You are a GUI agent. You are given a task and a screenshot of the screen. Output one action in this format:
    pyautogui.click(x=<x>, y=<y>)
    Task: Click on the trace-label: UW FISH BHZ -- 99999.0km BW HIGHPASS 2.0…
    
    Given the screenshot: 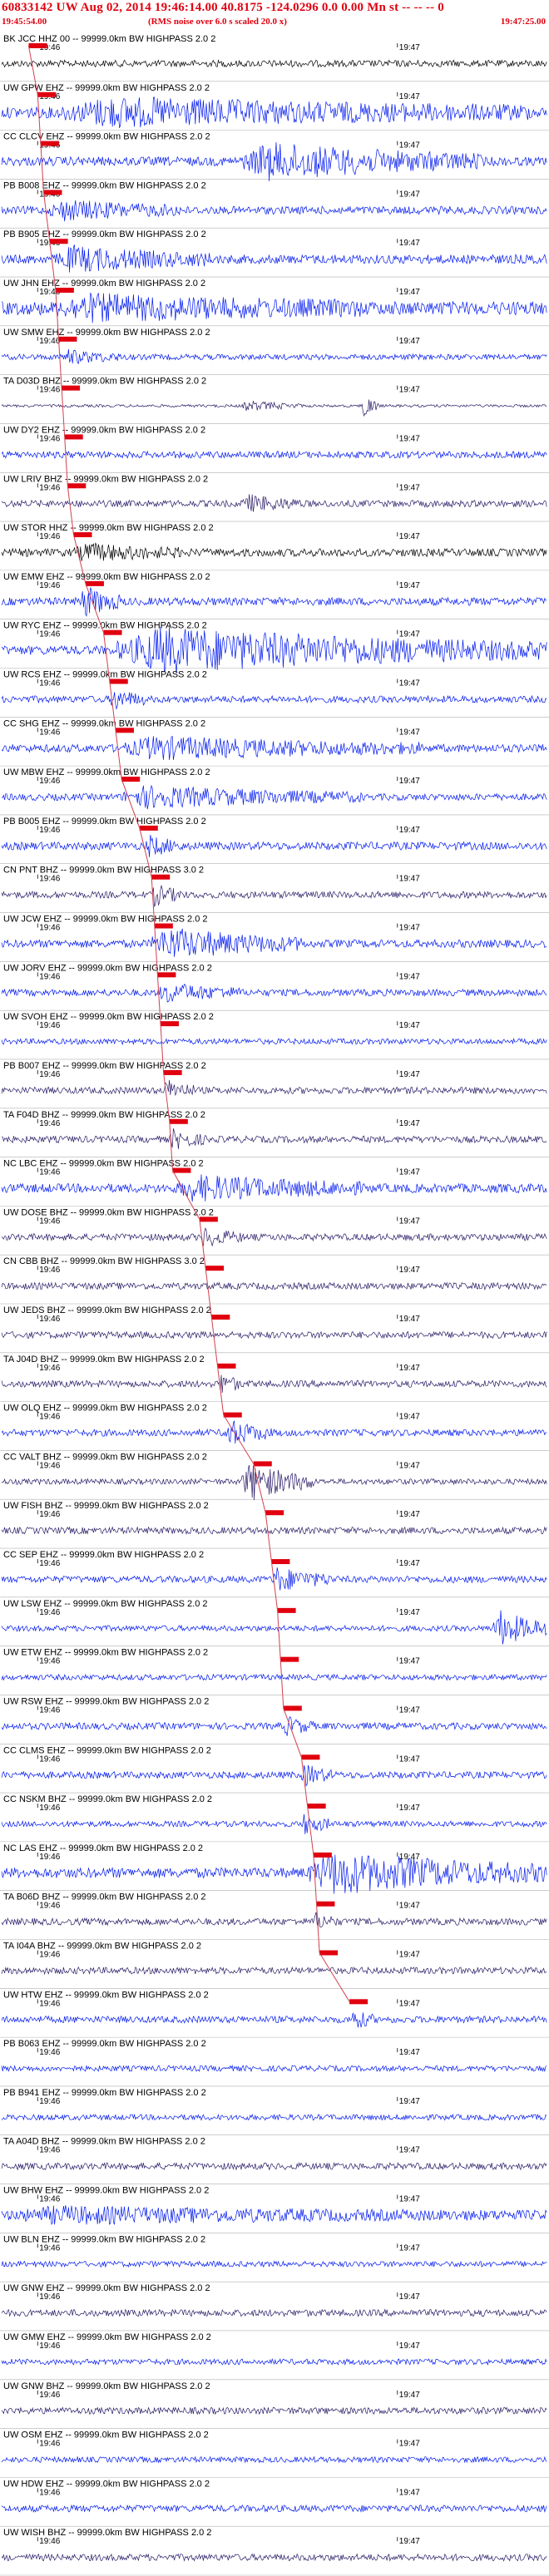 What is the action you would take?
    pyautogui.click(x=106, y=1506)
    